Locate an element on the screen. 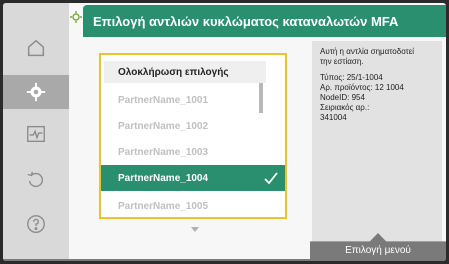 The height and width of the screenshot is (264, 449). side-nav is located at coordinates (36, 132).